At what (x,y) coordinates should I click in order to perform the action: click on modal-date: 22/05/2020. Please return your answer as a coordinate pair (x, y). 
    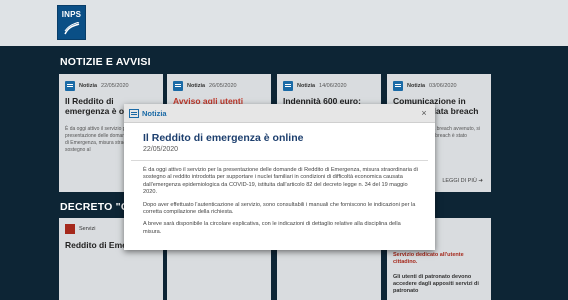
    Looking at the image, I should click on (161, 149).